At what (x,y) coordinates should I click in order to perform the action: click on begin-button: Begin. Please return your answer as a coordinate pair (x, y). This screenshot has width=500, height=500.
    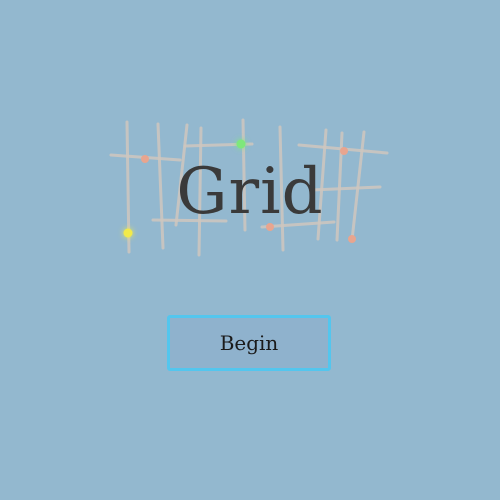
    Looking at the image, I should click on (249, 343).